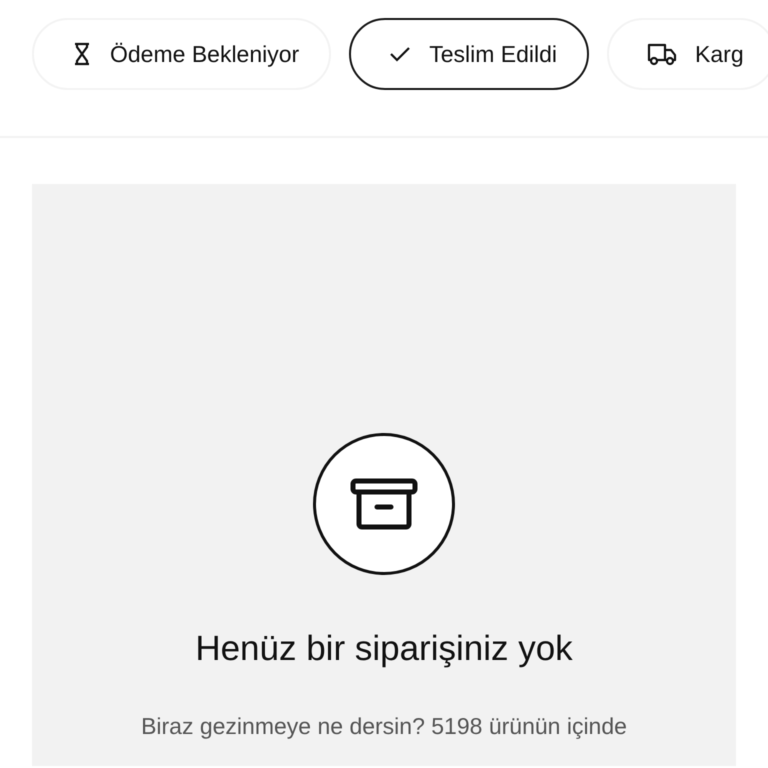 This screenshot has width=768, height=768. Describe the element at coordinates (687, 54) in the screenshot. I see `filter-chip: Karg` at that location.